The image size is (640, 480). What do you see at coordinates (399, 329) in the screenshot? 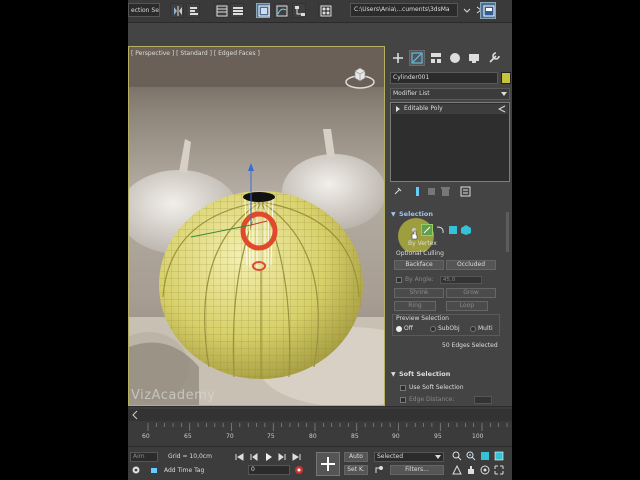
I see `preview-off-radio` at bounding box center [399, 329].